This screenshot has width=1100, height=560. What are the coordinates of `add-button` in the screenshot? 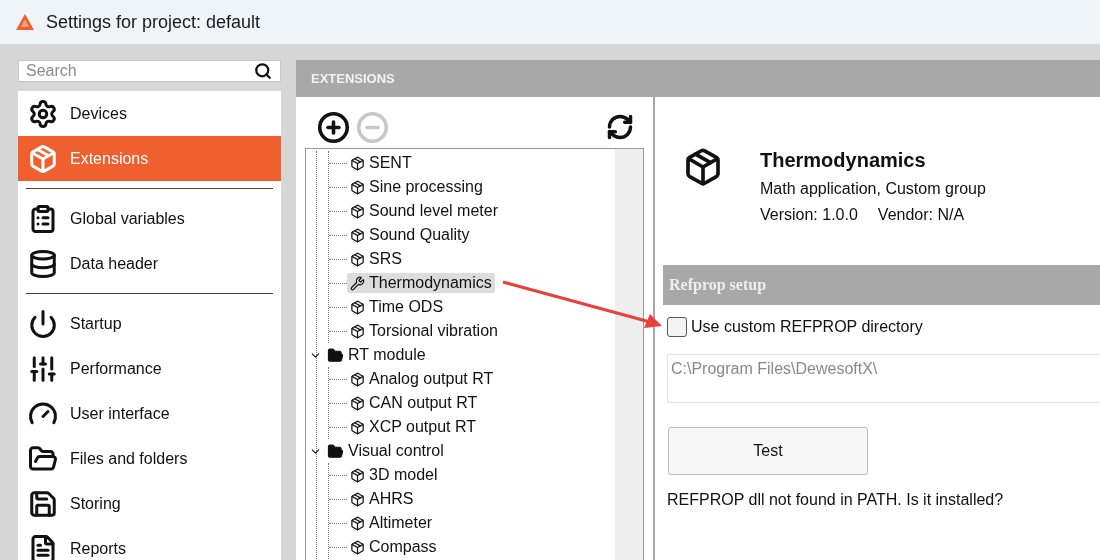 It's located at (333, 127).